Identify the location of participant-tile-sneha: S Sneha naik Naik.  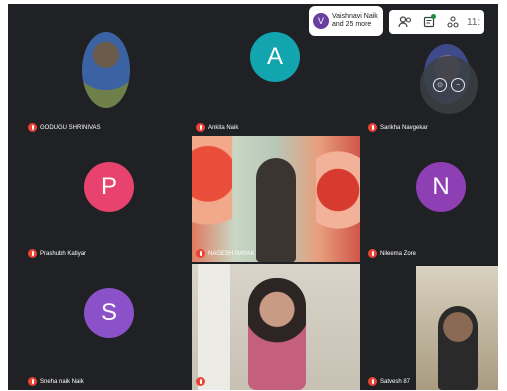
(108, 328).